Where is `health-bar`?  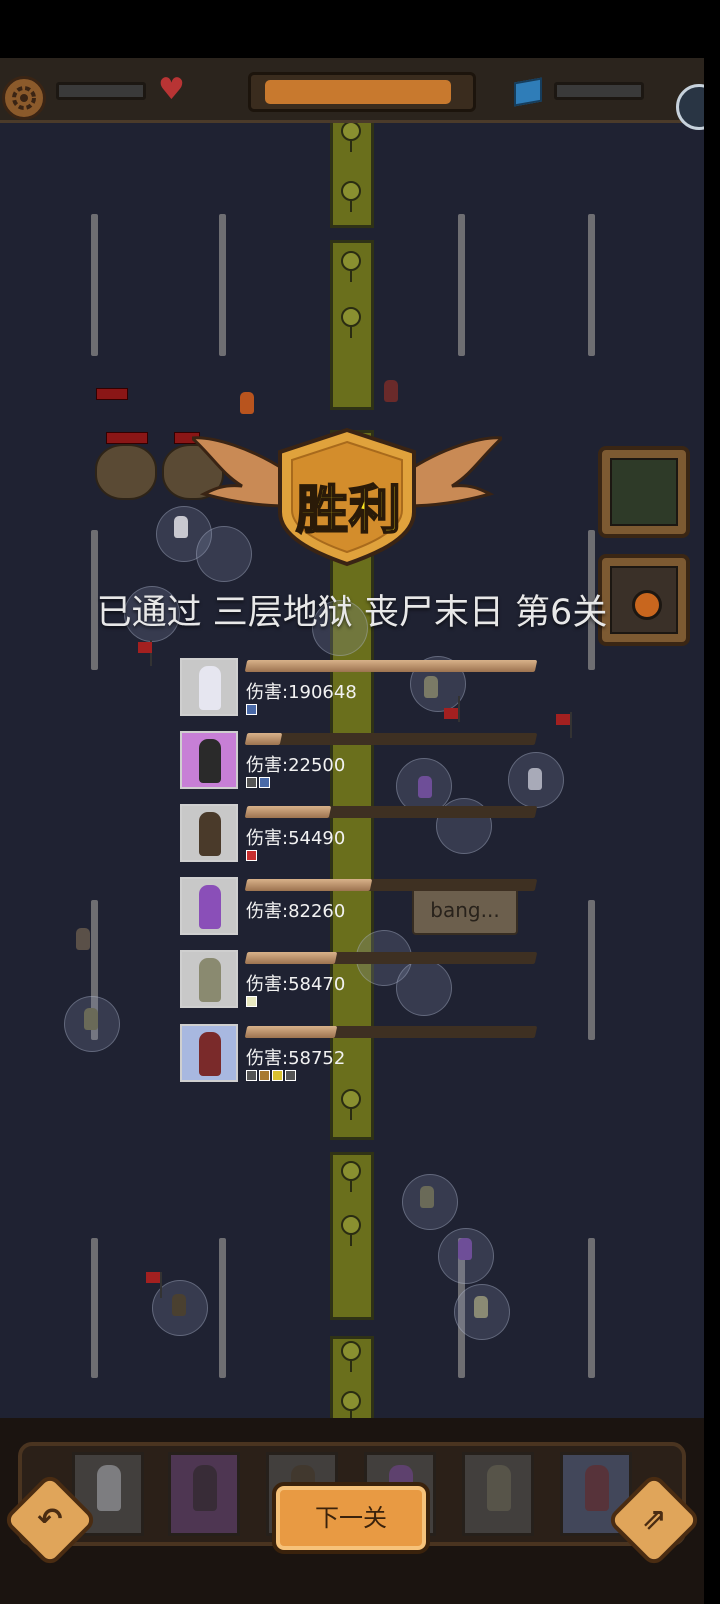 health-bar is located at coordinates (101, 91).